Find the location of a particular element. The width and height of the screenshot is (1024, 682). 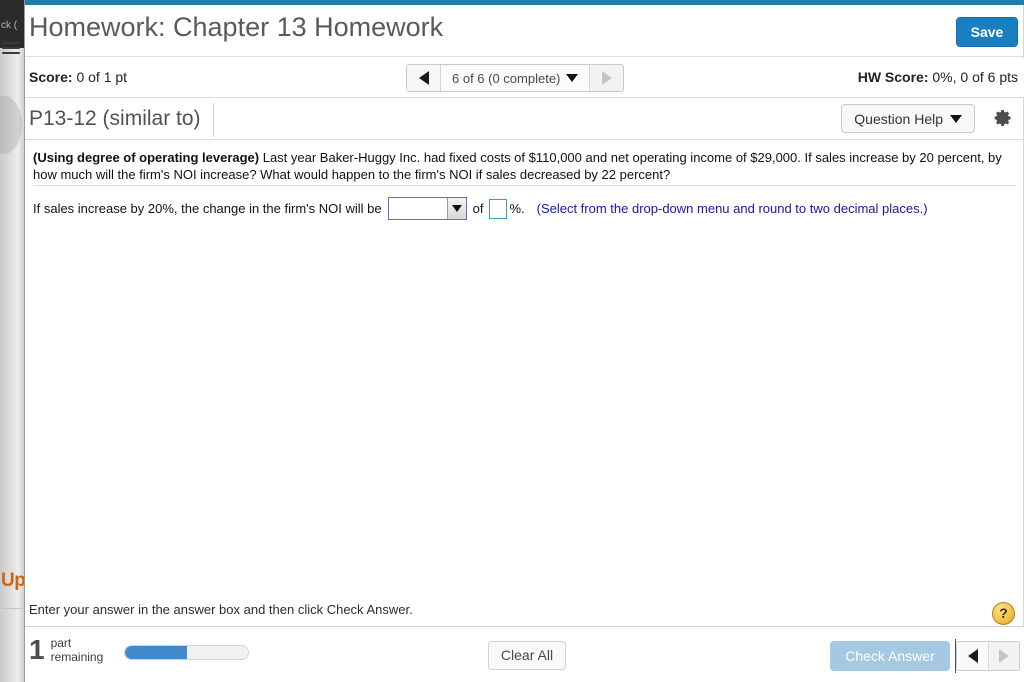

hw-score-display: HW Score: 0%, 0 of 6 pts is located at coordinates (938, 77).